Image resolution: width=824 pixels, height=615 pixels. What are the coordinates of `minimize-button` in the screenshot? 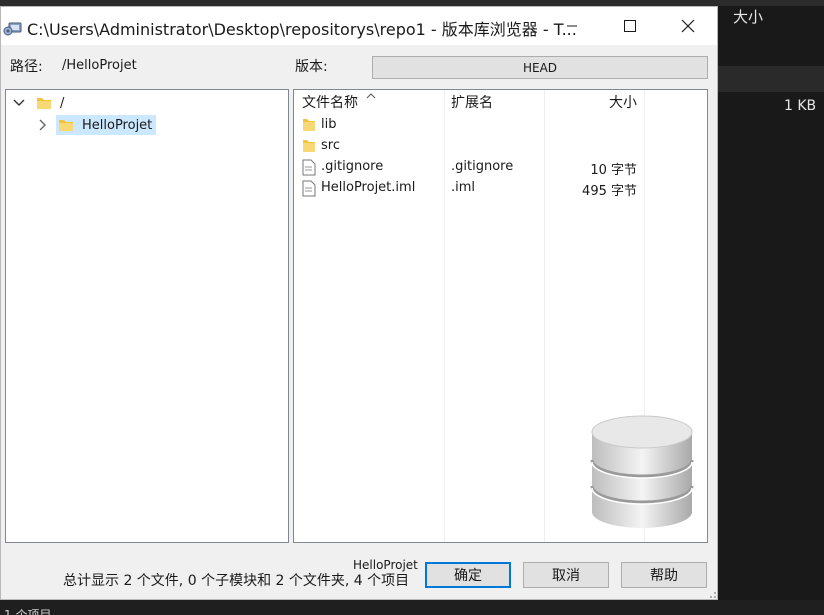 It's located at (572, 26).